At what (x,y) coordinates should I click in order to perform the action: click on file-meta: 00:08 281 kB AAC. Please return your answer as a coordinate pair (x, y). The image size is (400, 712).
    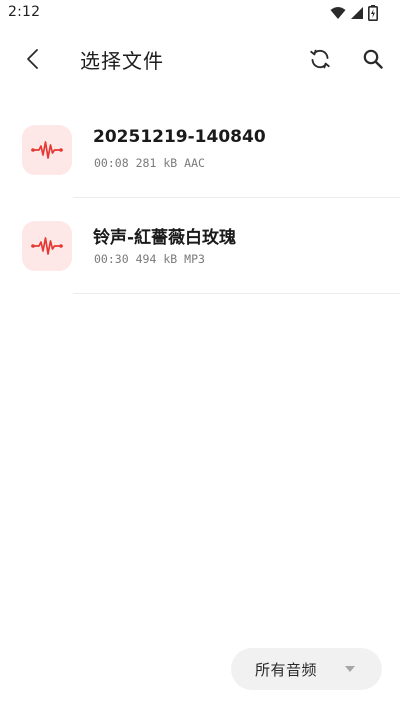
    Looking at the image, I should click on (149, 163).